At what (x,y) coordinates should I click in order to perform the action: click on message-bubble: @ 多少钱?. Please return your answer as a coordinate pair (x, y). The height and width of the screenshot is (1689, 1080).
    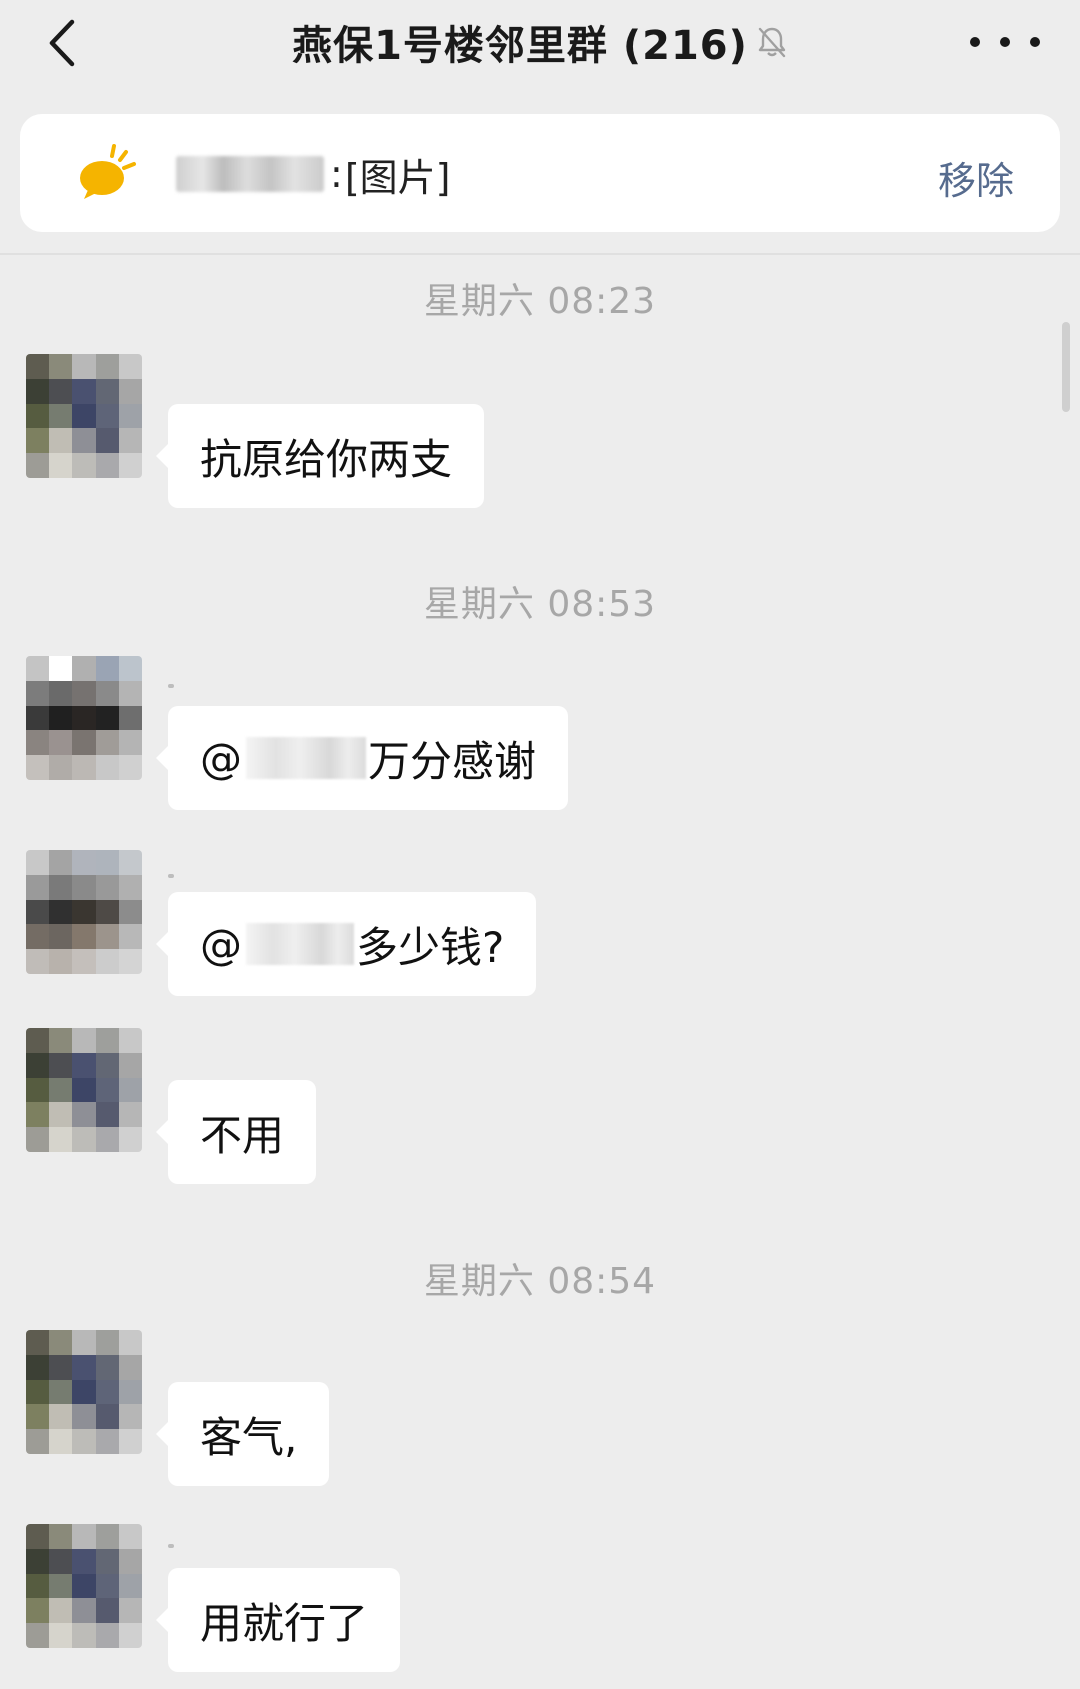
    Looking at the image, I should click on (346, 944).